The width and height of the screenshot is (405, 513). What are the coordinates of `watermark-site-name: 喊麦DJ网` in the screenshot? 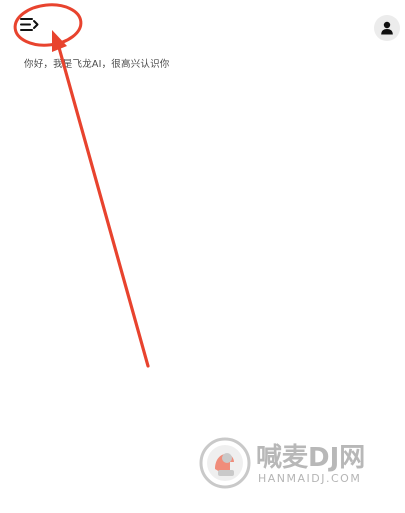 It's located at (311, 458).